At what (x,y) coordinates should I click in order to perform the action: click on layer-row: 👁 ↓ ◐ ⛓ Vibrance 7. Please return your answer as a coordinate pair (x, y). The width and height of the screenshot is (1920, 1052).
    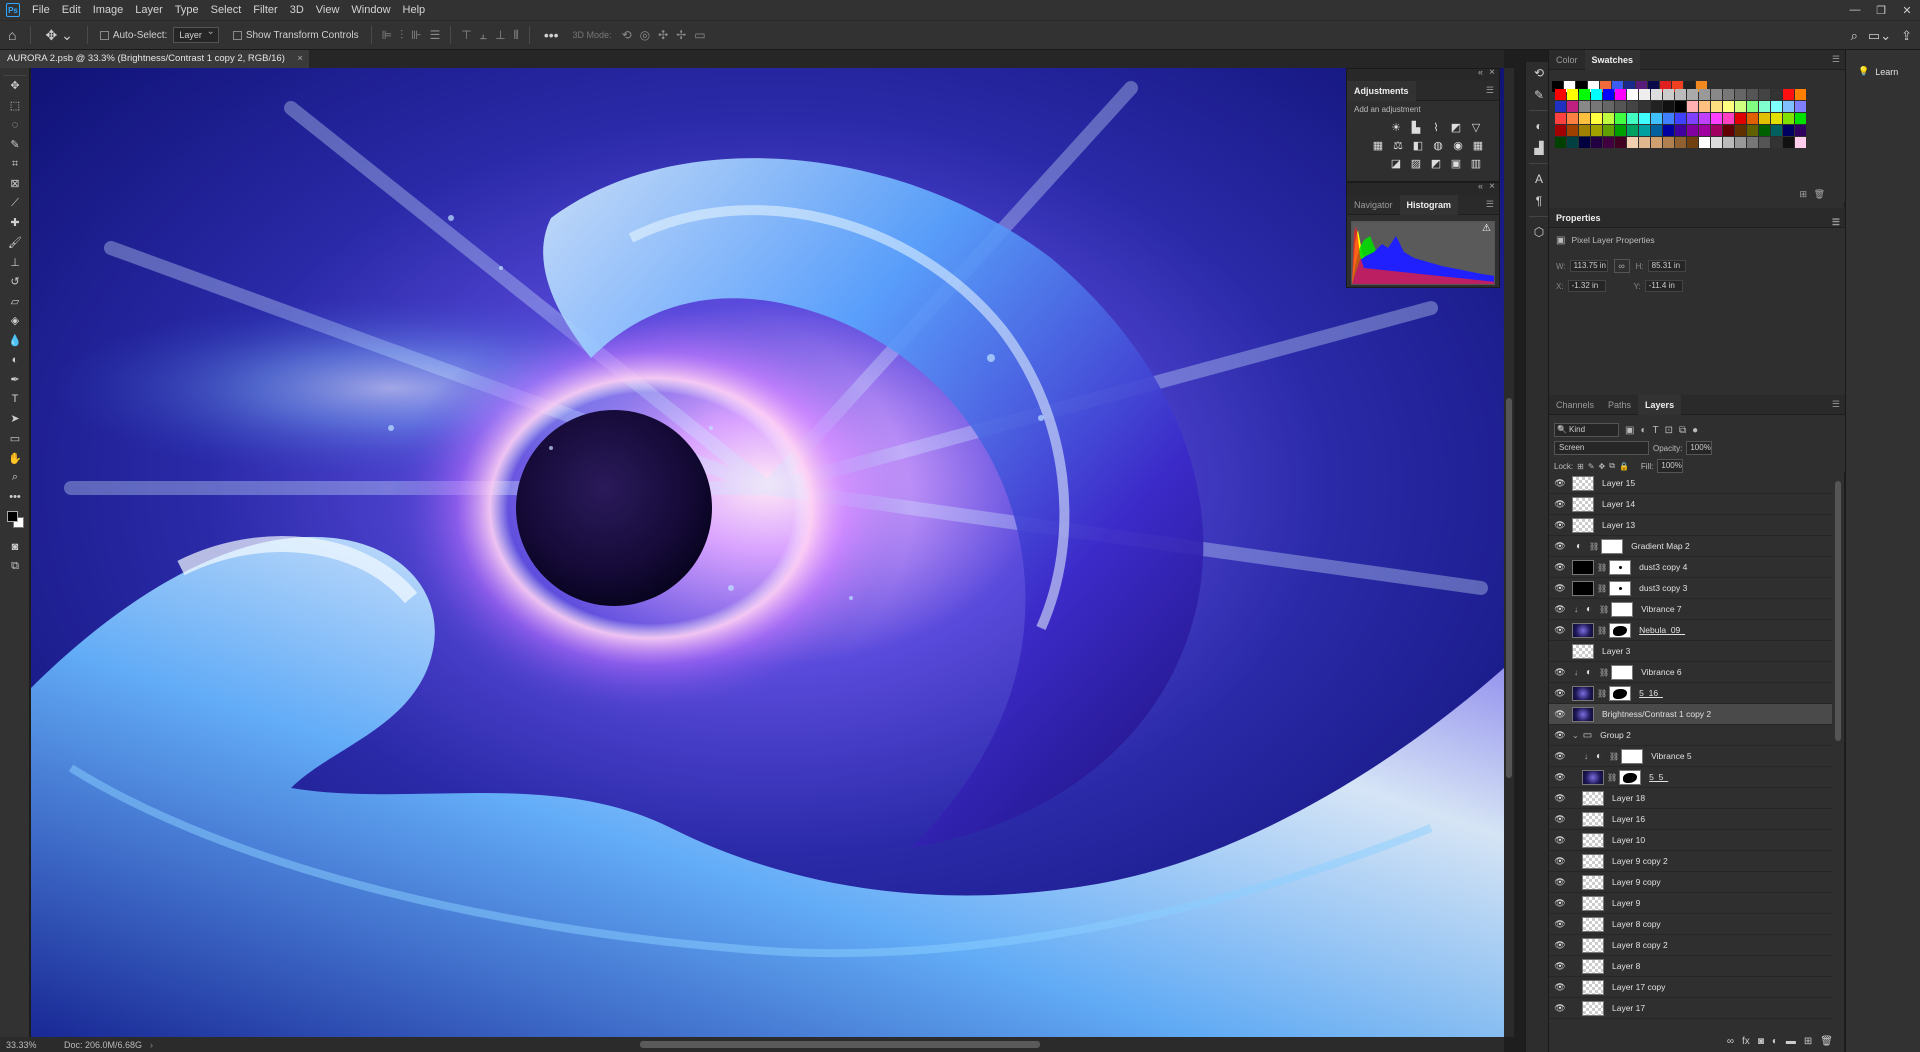
    Looking at the image, I should click on (1690, 609).